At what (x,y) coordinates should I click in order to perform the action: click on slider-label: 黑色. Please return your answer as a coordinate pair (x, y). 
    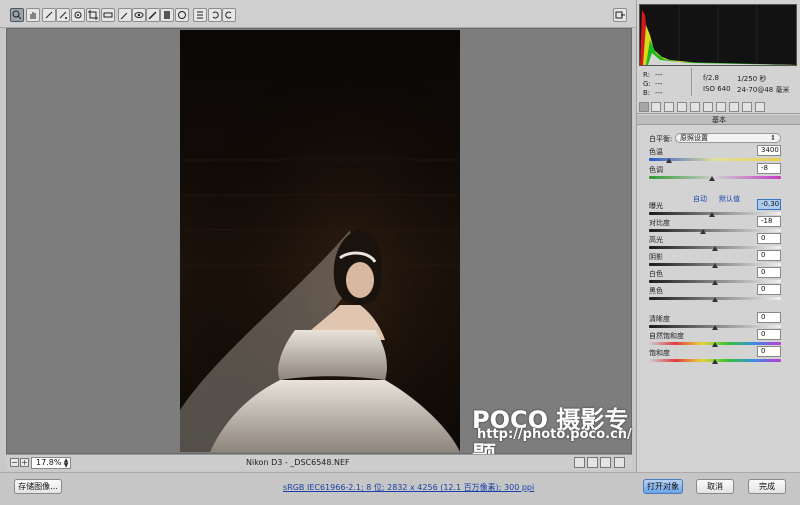
    Looking at the image, I should click on (656, 291).